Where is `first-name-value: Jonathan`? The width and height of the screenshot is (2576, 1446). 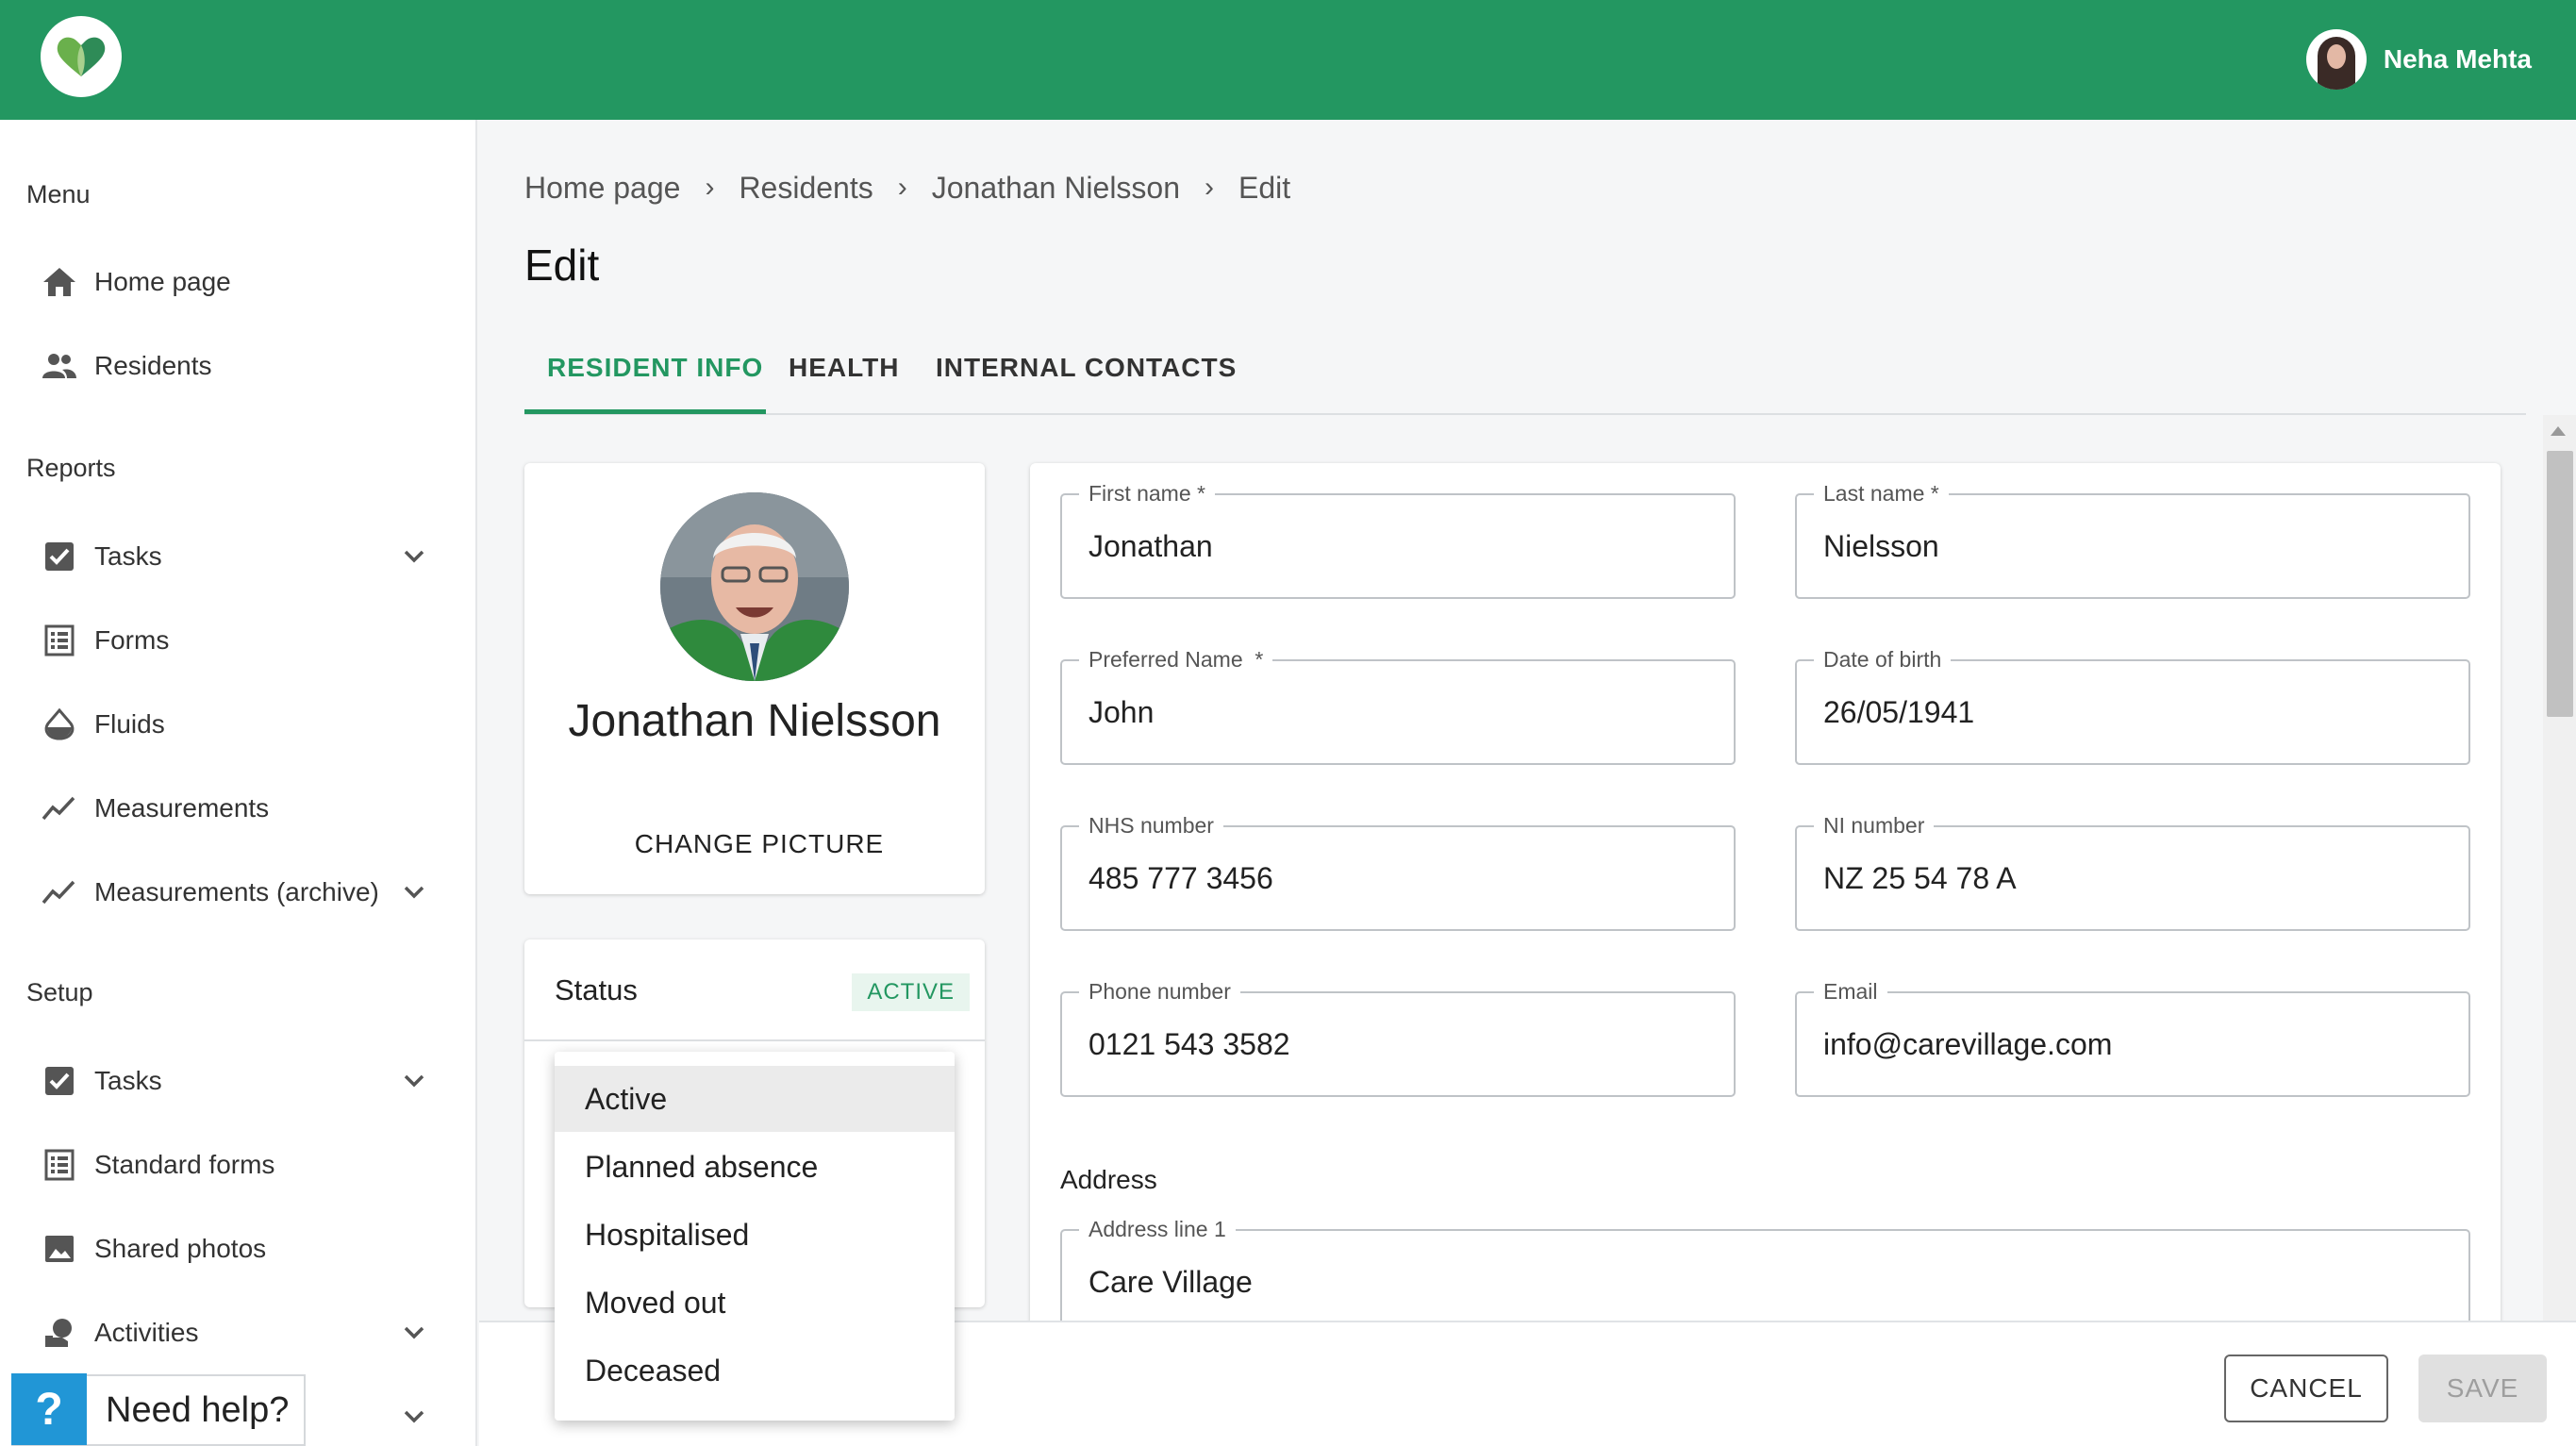
first-name-value: Jonathan is located at coordinates (1151, 546).